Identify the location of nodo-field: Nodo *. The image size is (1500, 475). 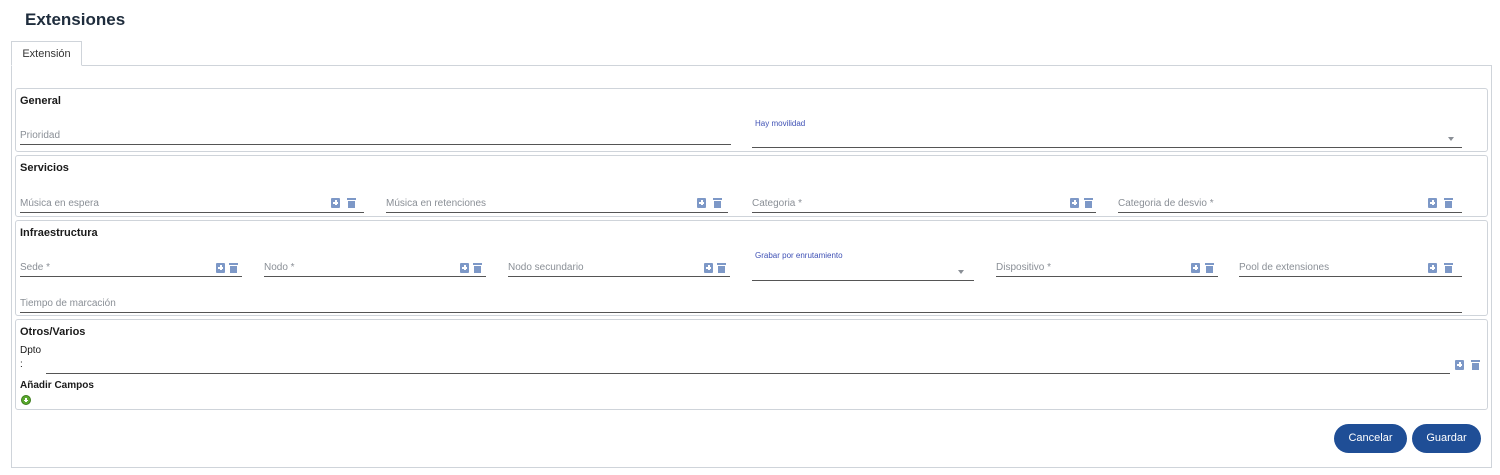
(375, 266).